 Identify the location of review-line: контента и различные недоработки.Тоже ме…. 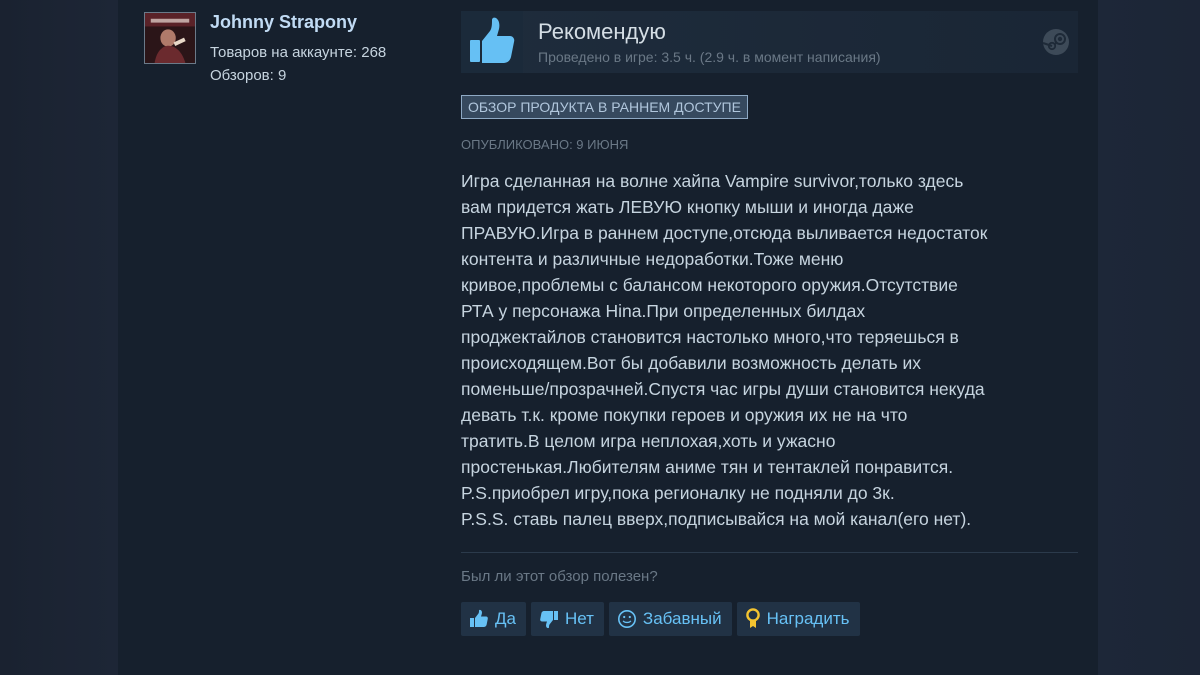
(652, 259).